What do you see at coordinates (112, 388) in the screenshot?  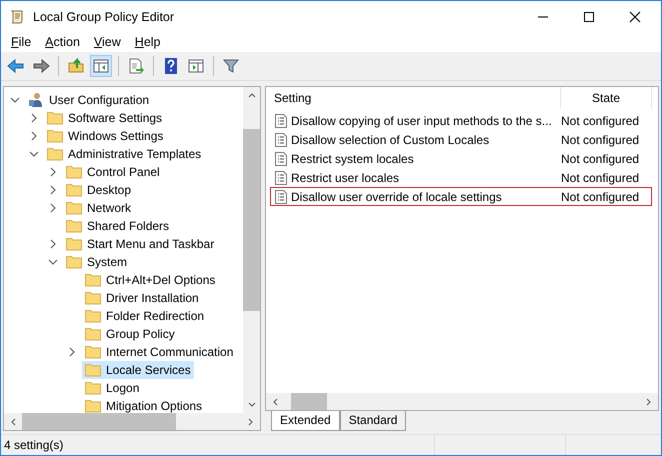 I see `tree-item: Logon` at bounding box center [112, 388].